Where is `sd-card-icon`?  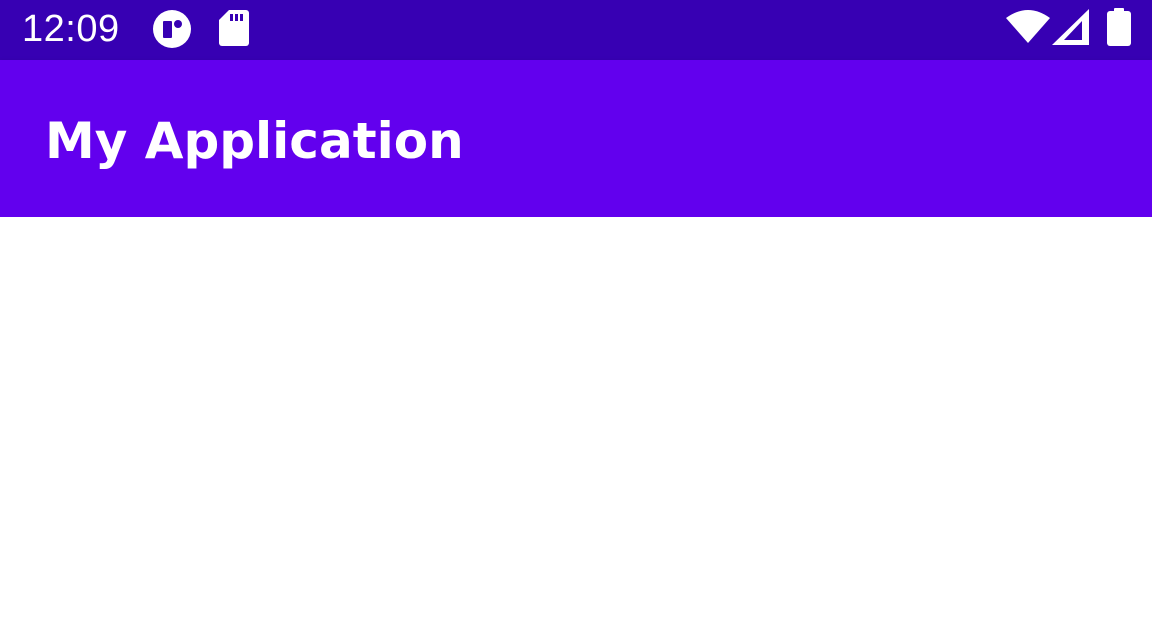 sd-card-icon is located at coordinates (234, 28).